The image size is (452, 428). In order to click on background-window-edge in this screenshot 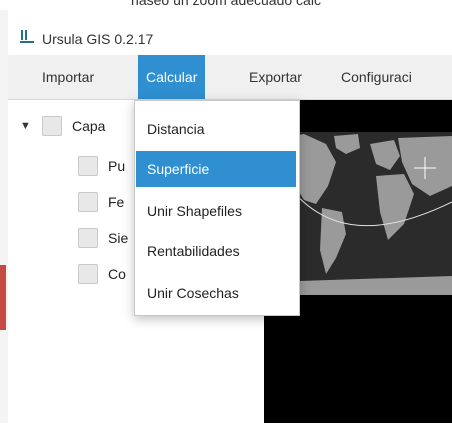, I will do `click(3, 297)`.